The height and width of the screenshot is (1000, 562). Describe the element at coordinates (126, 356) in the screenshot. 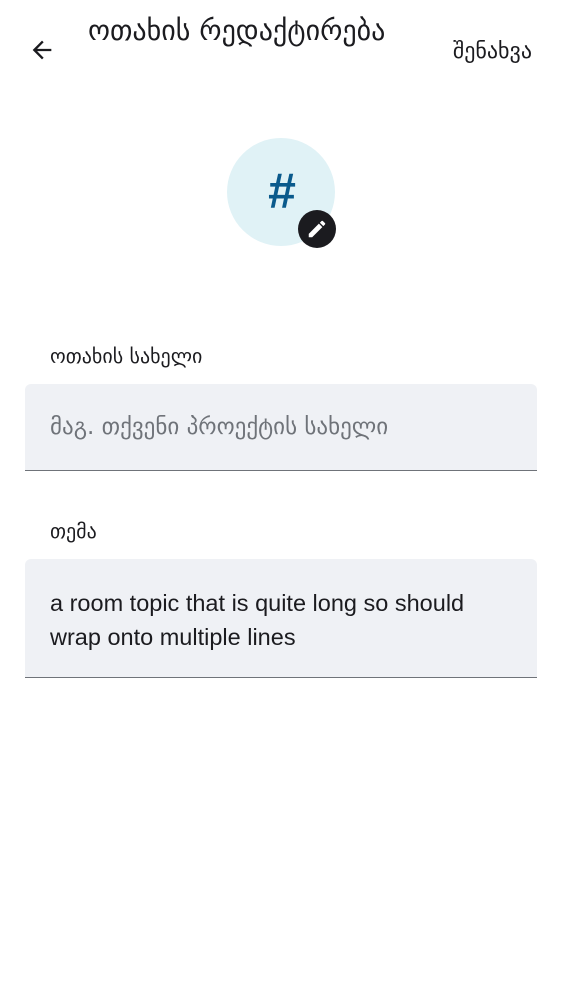

I see `room-name-label: ოთახის სახელი` at that location.